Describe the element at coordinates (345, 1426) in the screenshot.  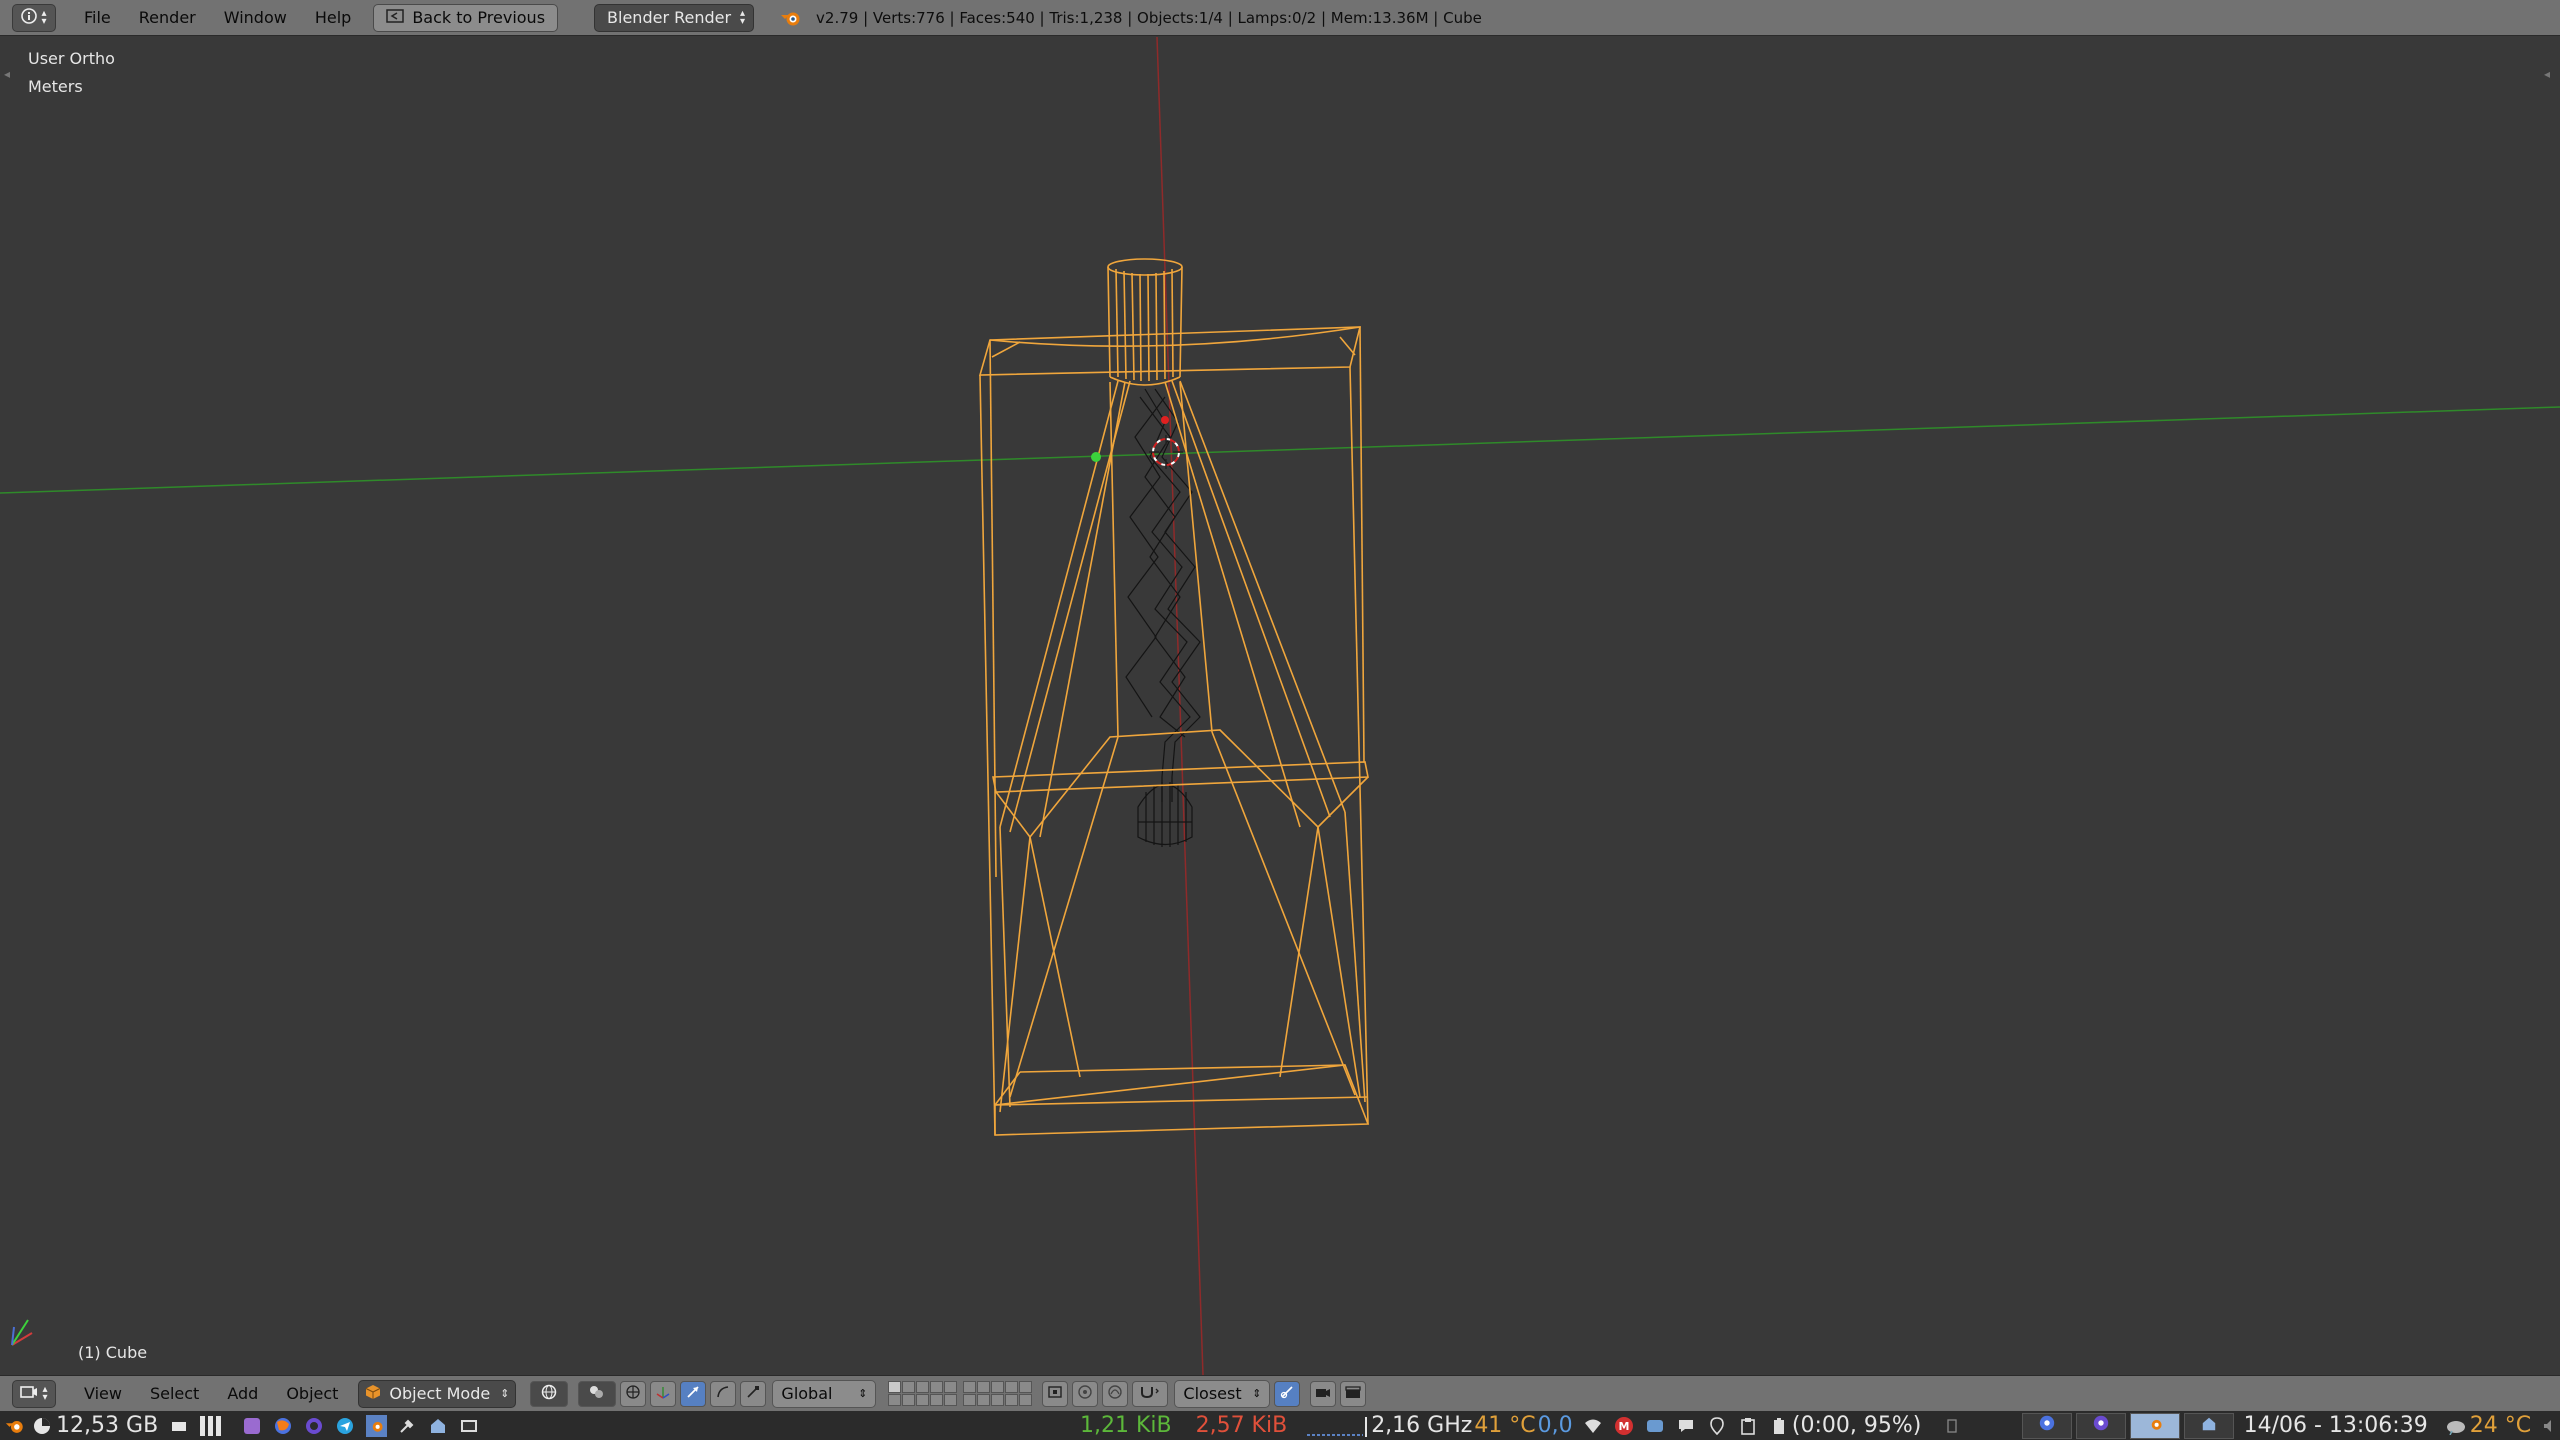
I see `telegram-icon` at that location.